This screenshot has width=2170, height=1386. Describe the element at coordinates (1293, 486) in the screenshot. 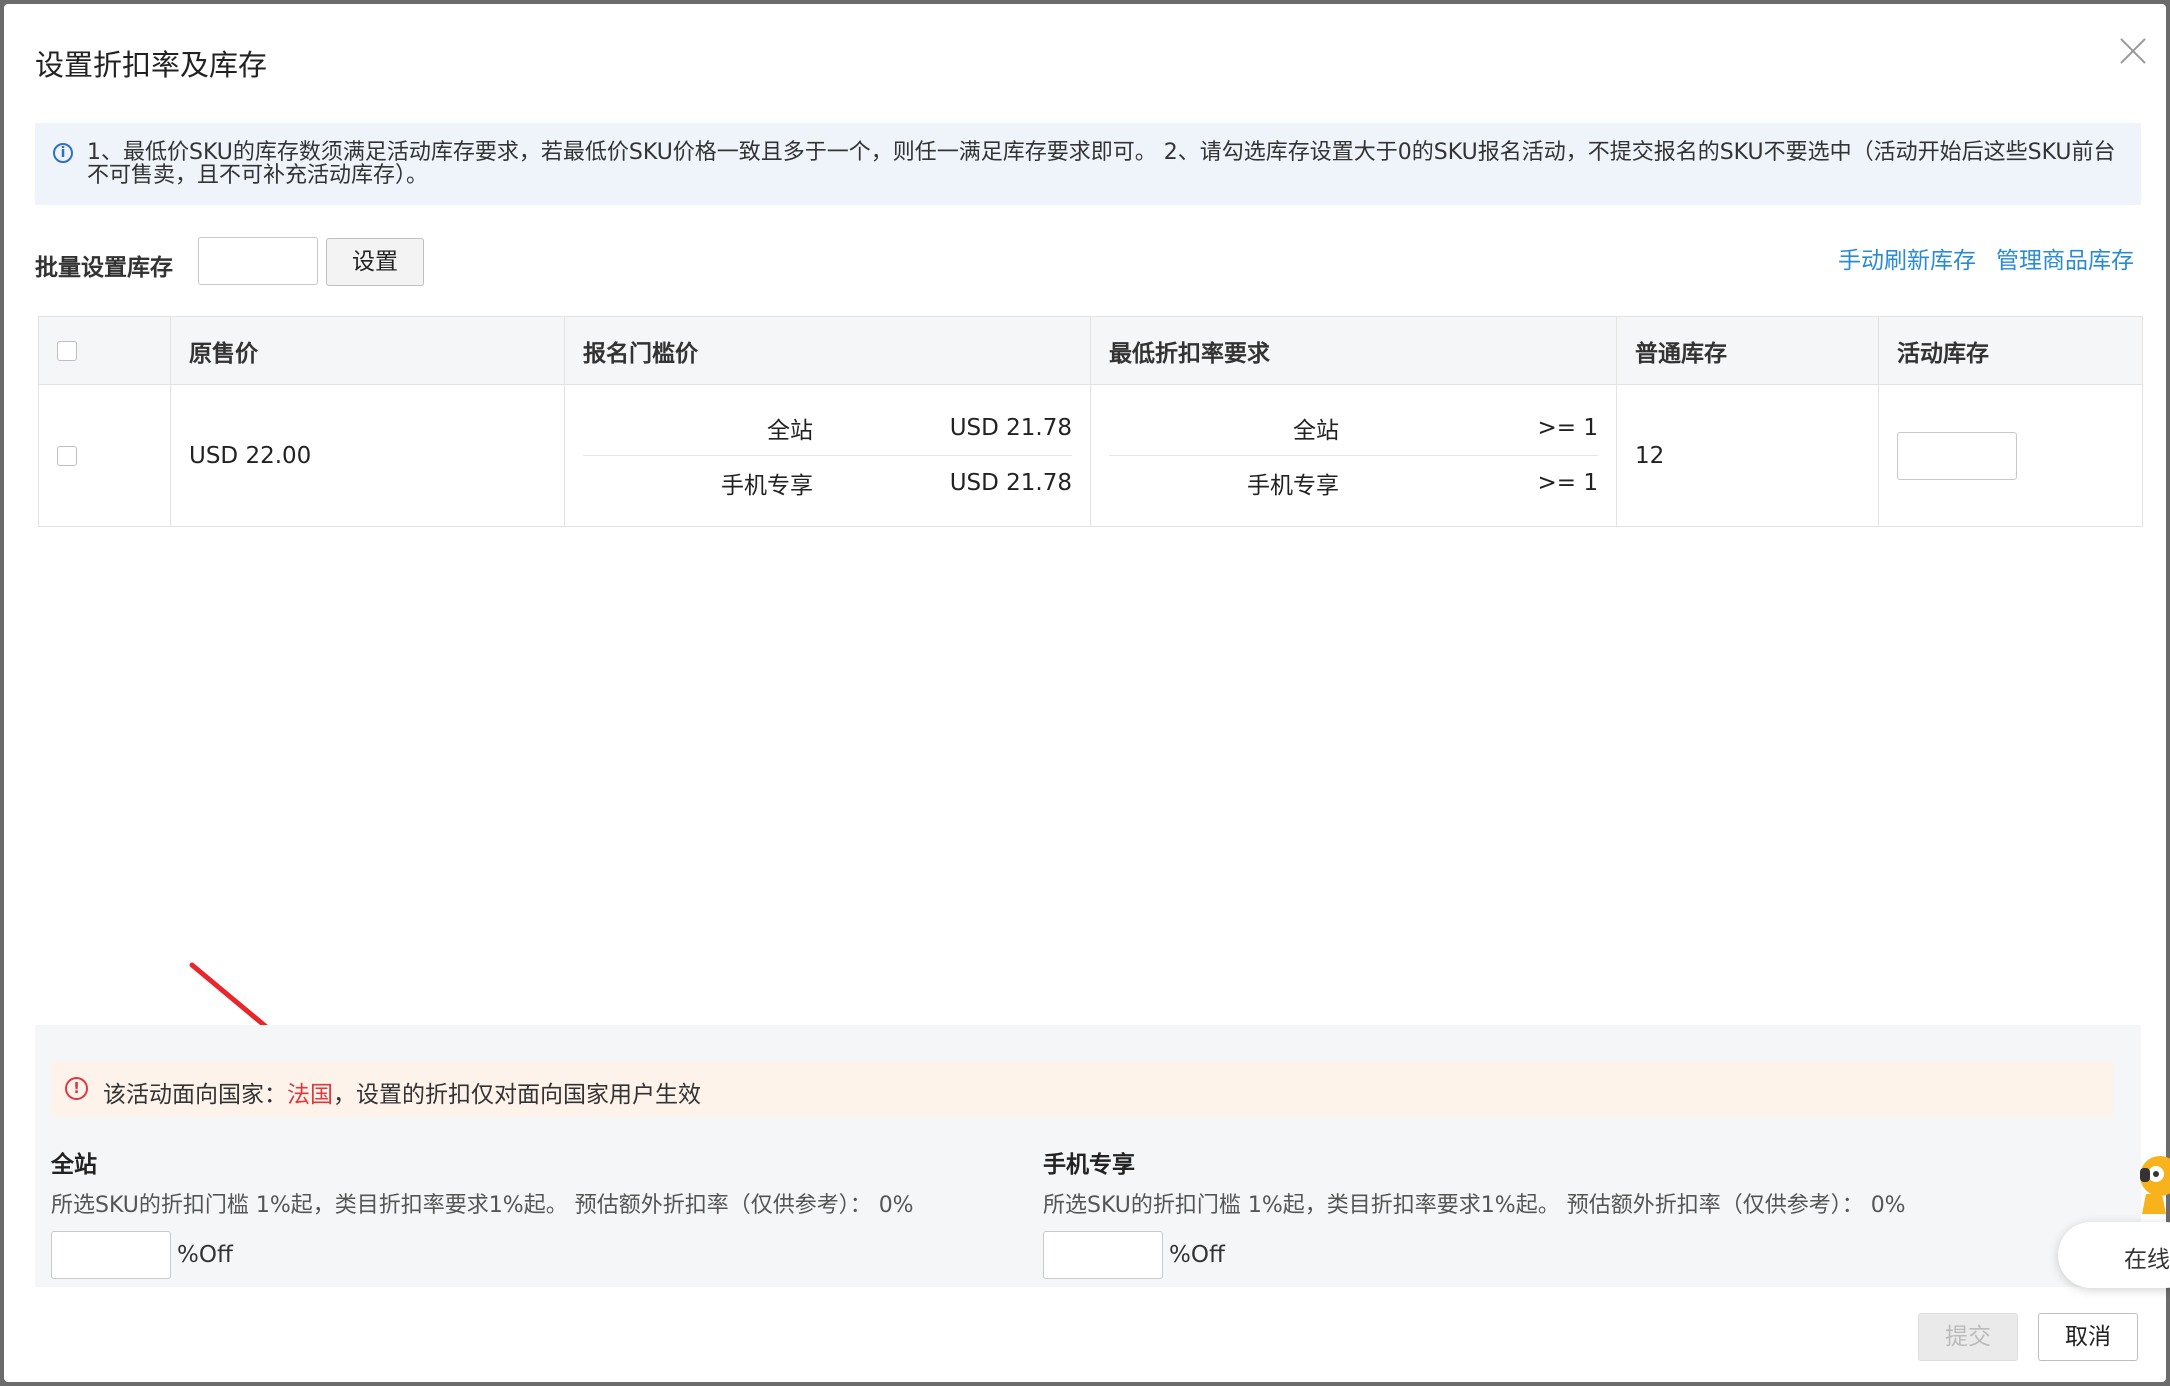

I see `discount-mobile-label: 手机专享` at that location.